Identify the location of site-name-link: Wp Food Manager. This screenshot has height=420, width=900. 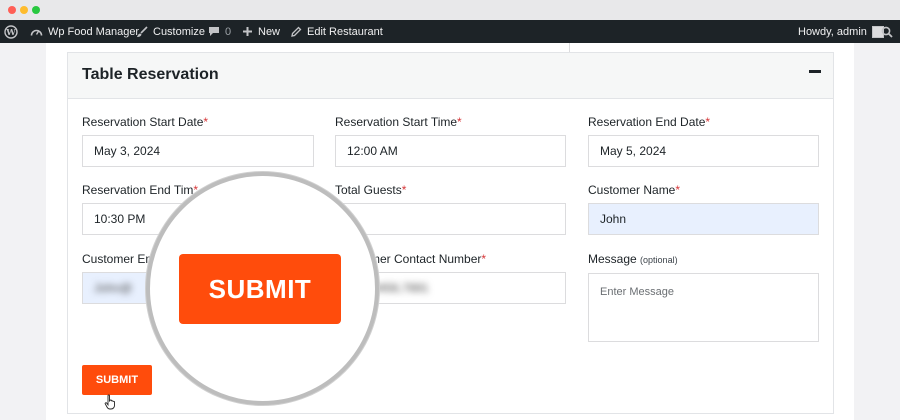
(84, 31).